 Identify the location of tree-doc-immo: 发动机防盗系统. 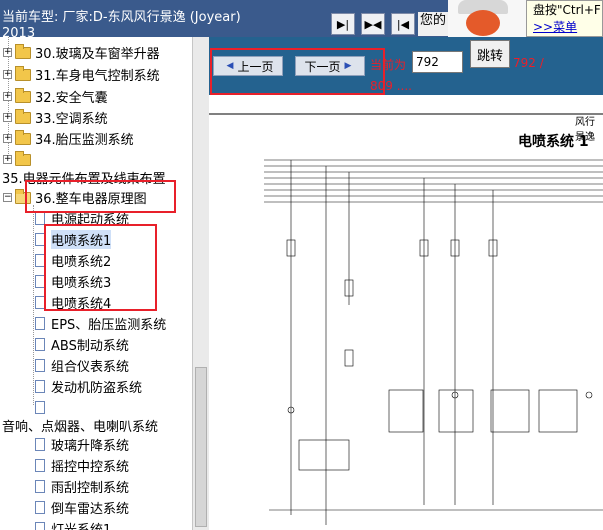
(88, 386).